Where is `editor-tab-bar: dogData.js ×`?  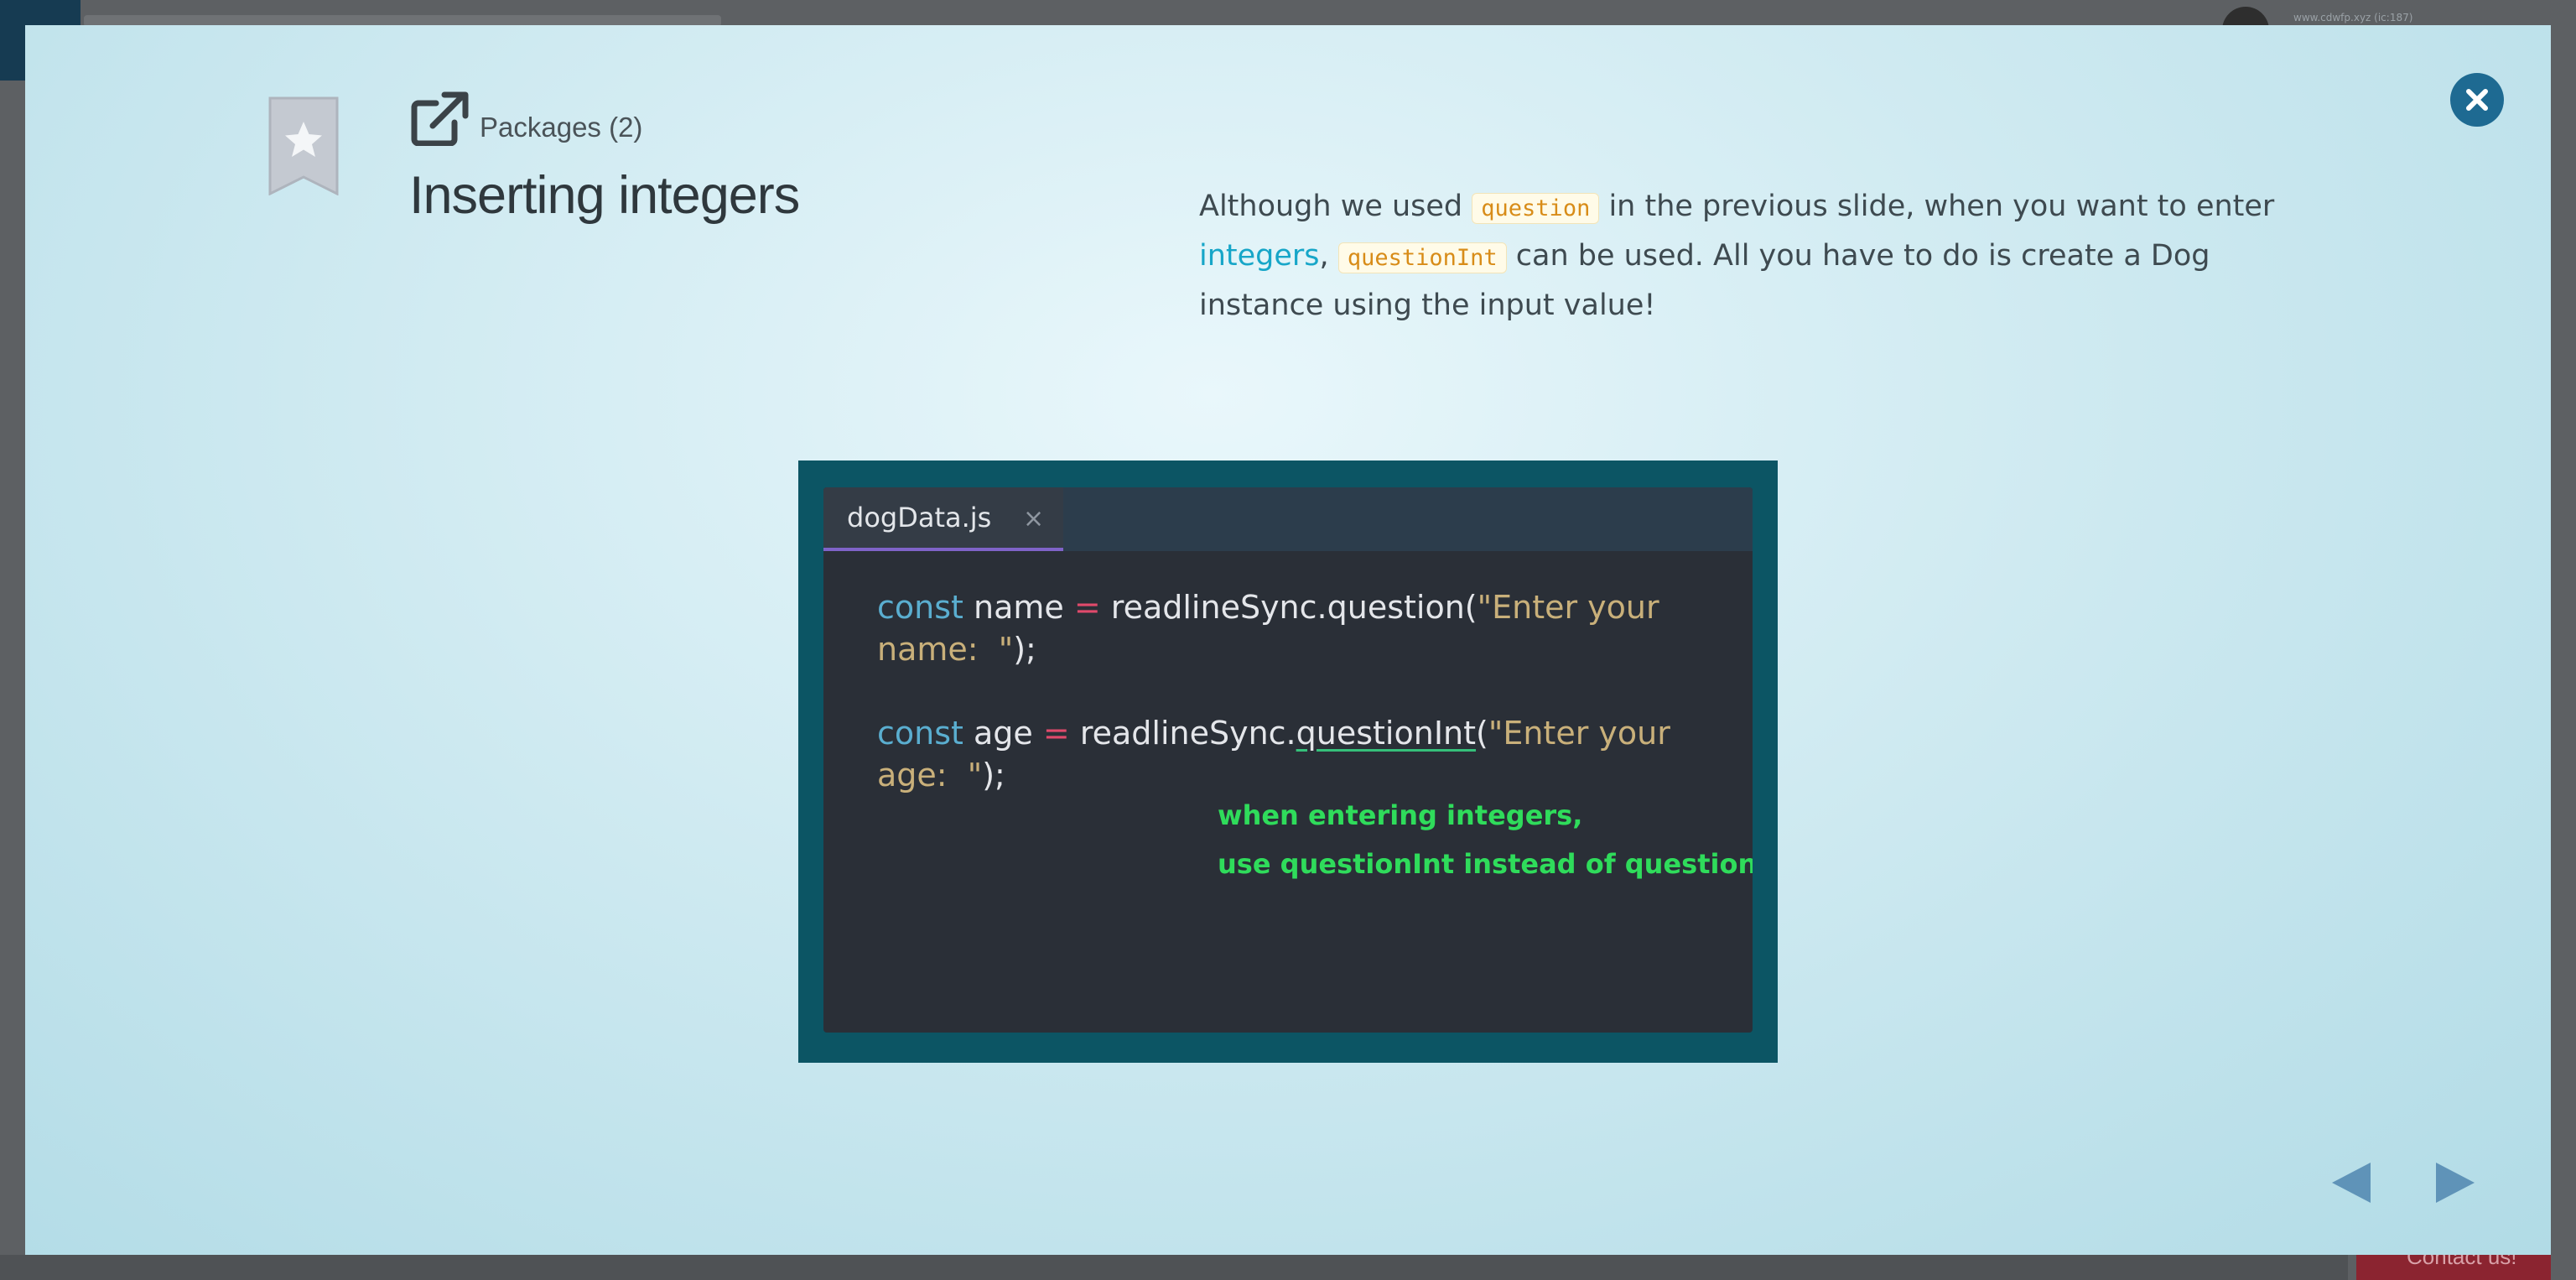 editor-tab-bar: dogData.js × is located at coordinates (1288, 519).